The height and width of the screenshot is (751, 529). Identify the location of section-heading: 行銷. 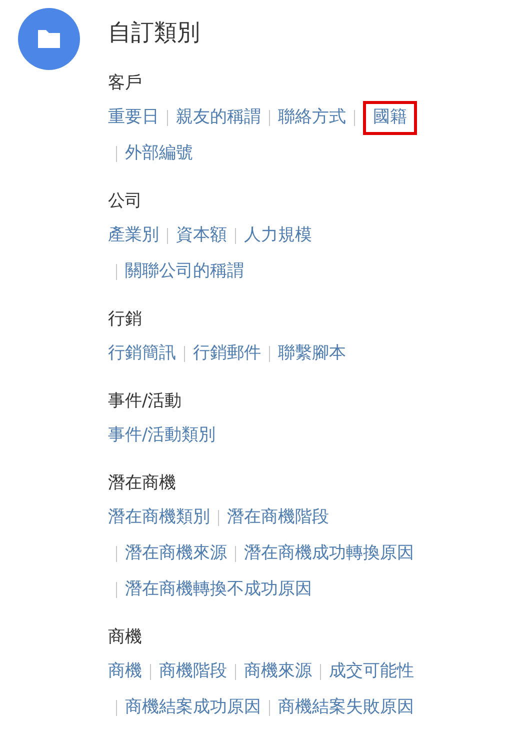
(125, 319).